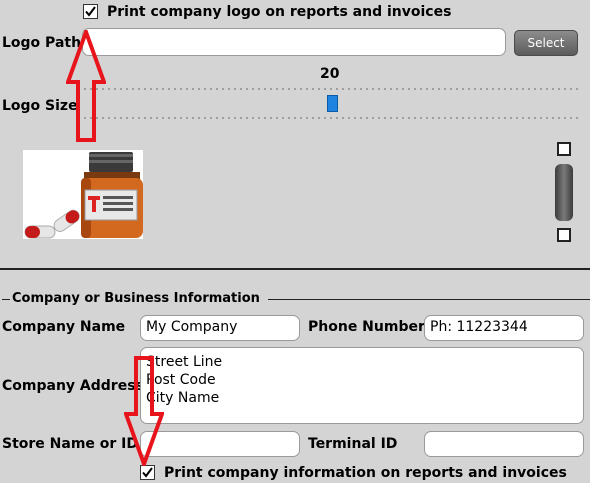 This screenshot has height=483, width=590. I want to click on logo-preview, so click(83, 194).